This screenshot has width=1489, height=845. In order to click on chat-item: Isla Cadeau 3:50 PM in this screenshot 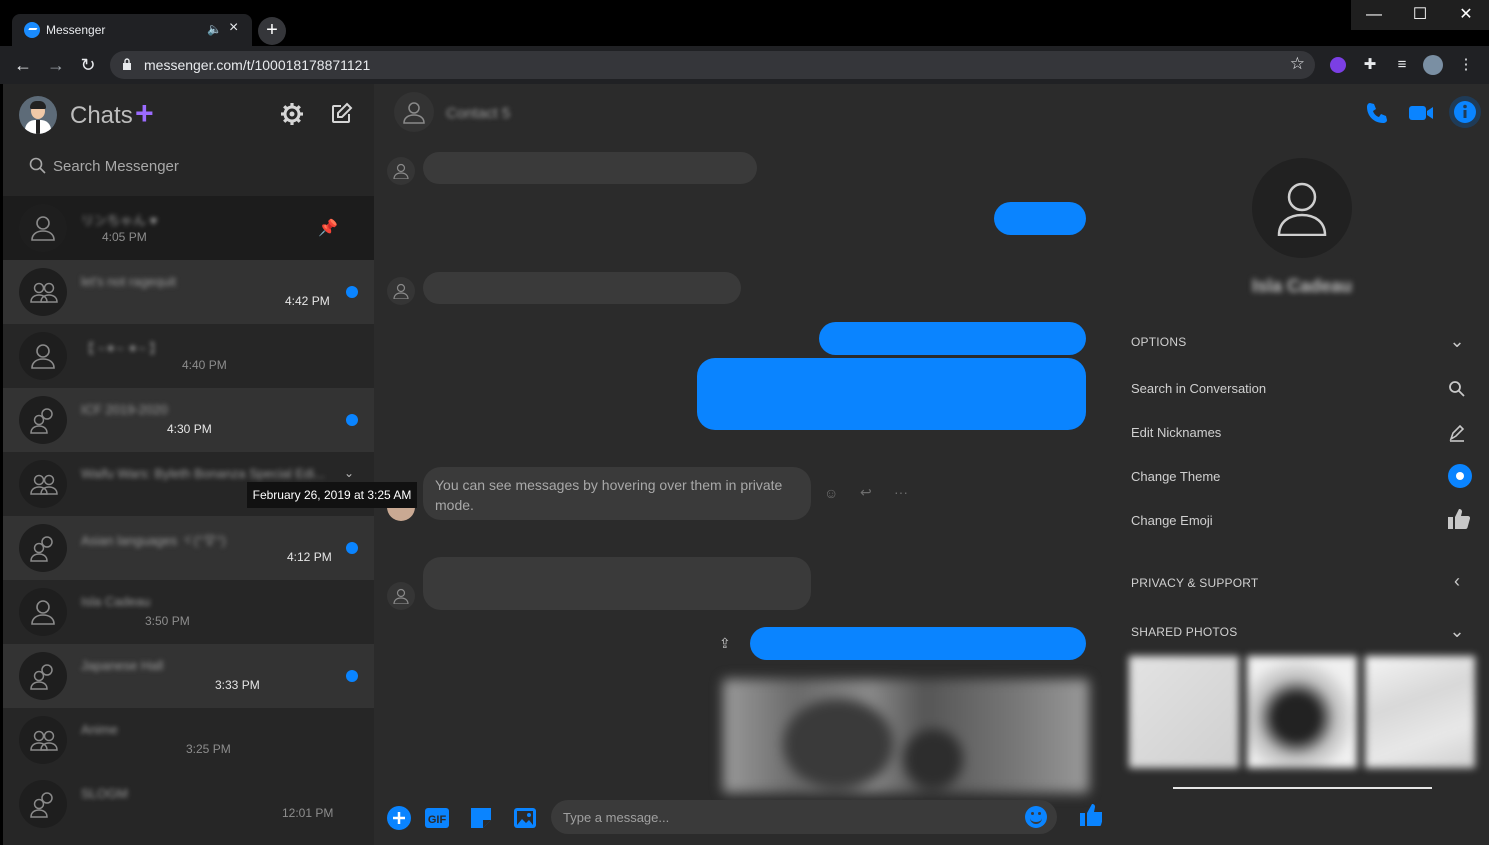, I will do `click(188, 612)`.